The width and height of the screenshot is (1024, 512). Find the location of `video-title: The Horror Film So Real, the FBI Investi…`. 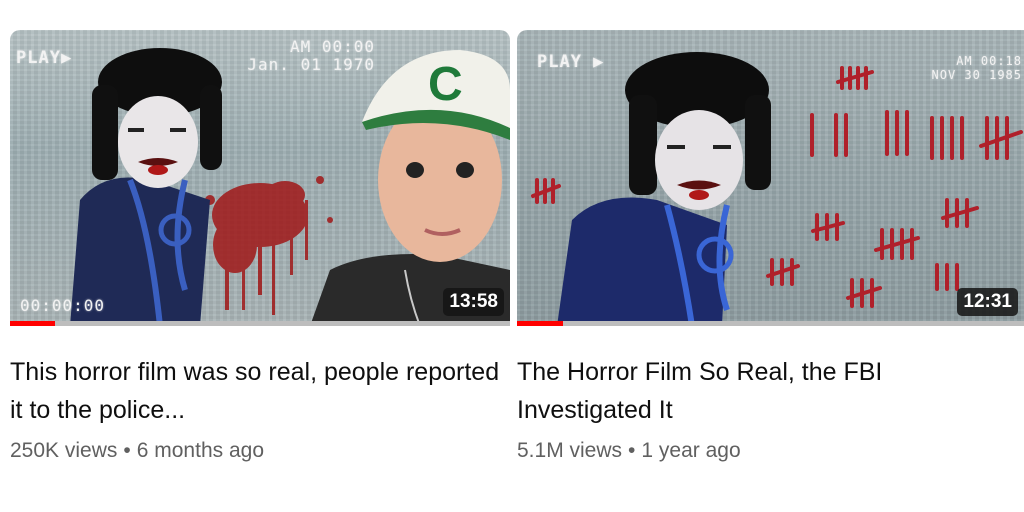

video-title: The Horror Film So Real, the FBI Investi… is located at coordinates (727, 391).